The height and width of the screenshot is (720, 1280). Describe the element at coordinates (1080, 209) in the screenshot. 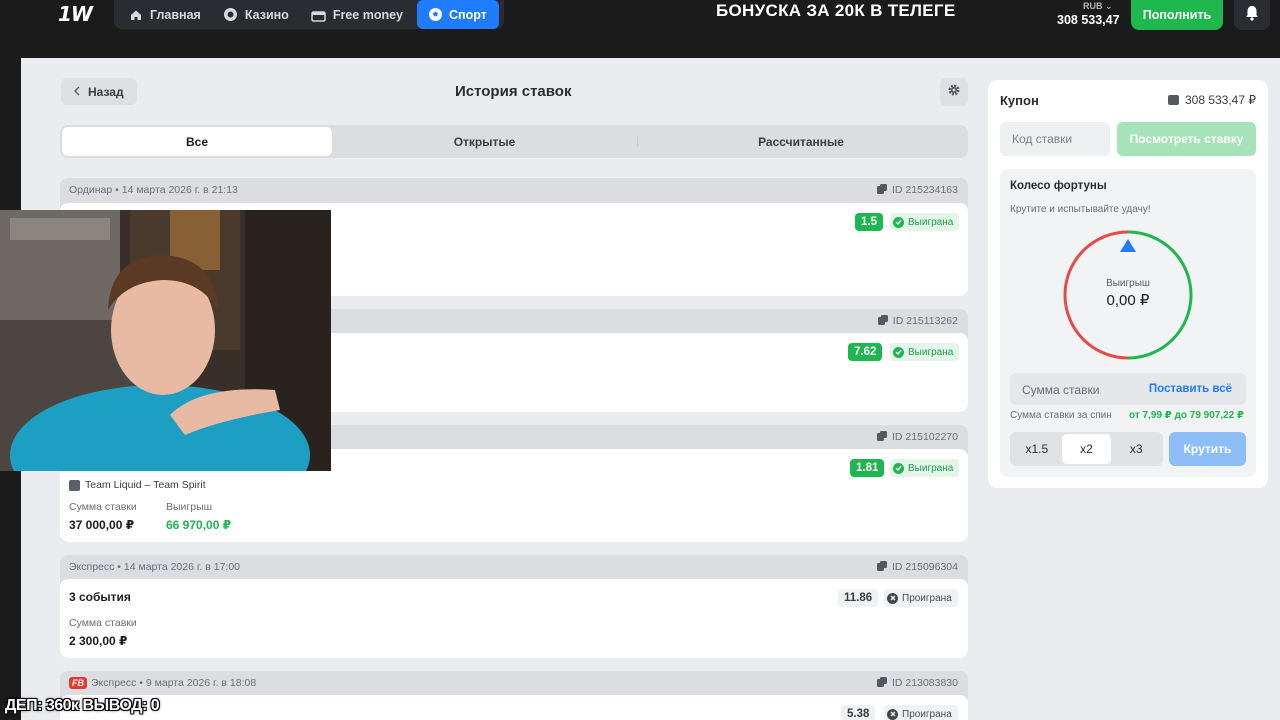

I see `wheel-subtitle: Крутите и испытывайте удачу!` at that location.